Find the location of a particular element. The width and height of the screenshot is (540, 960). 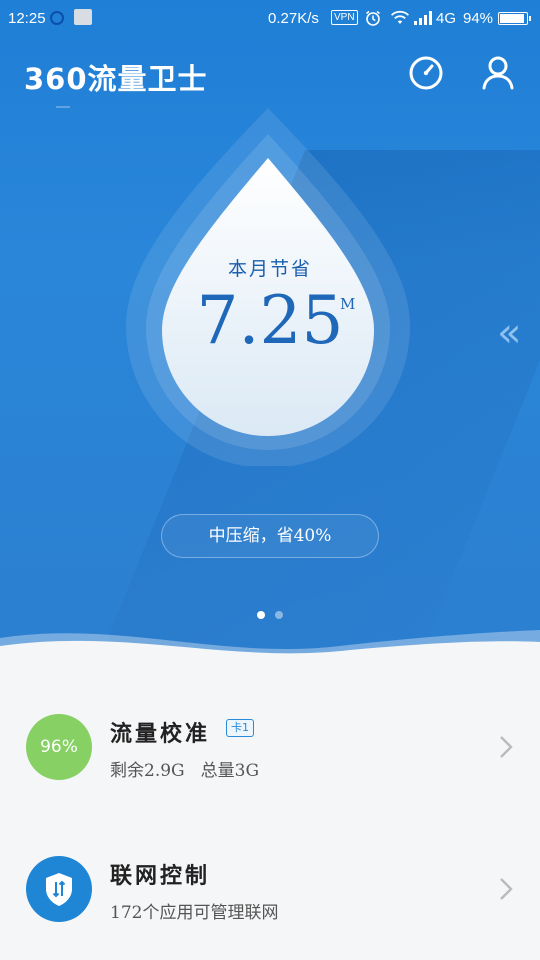

speedometer-icon is located at coordinates (426, 73).